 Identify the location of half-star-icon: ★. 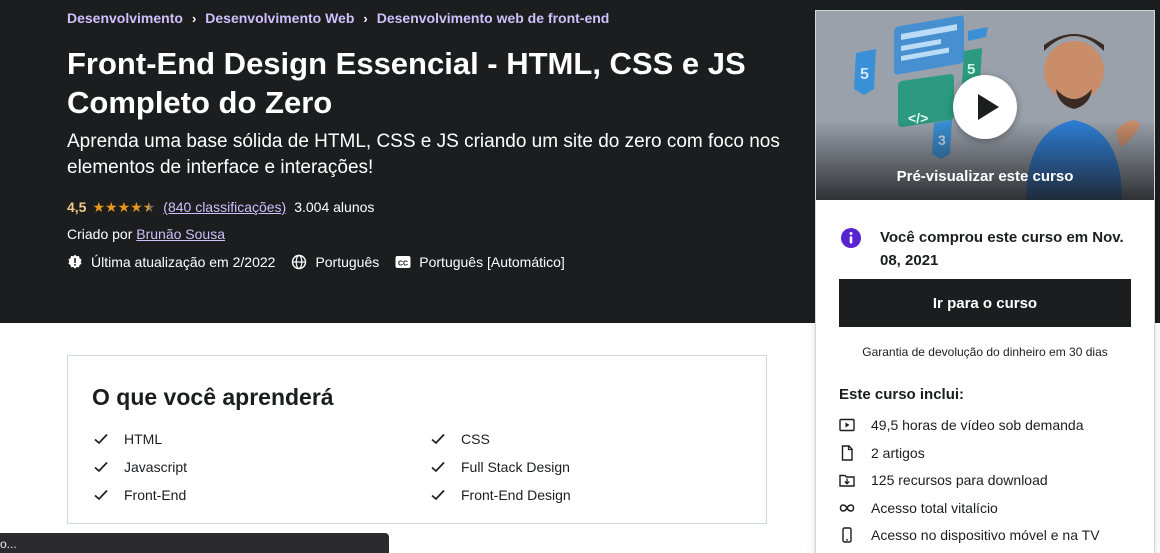
(149, 207).